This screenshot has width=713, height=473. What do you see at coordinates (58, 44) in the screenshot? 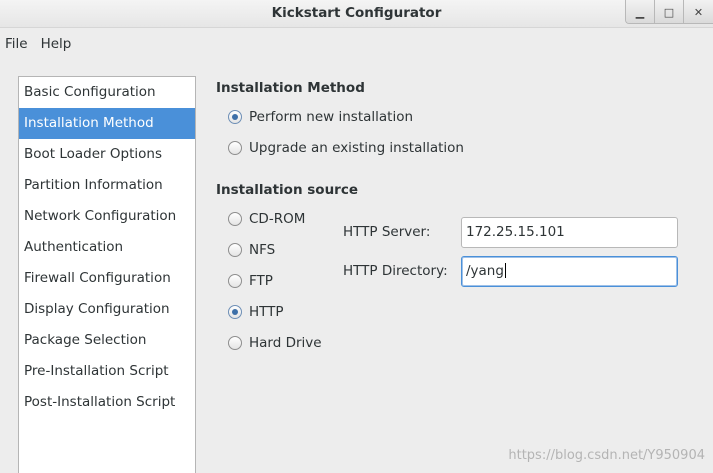
I see `menu-help: Help` at bounding box center [58, 44].